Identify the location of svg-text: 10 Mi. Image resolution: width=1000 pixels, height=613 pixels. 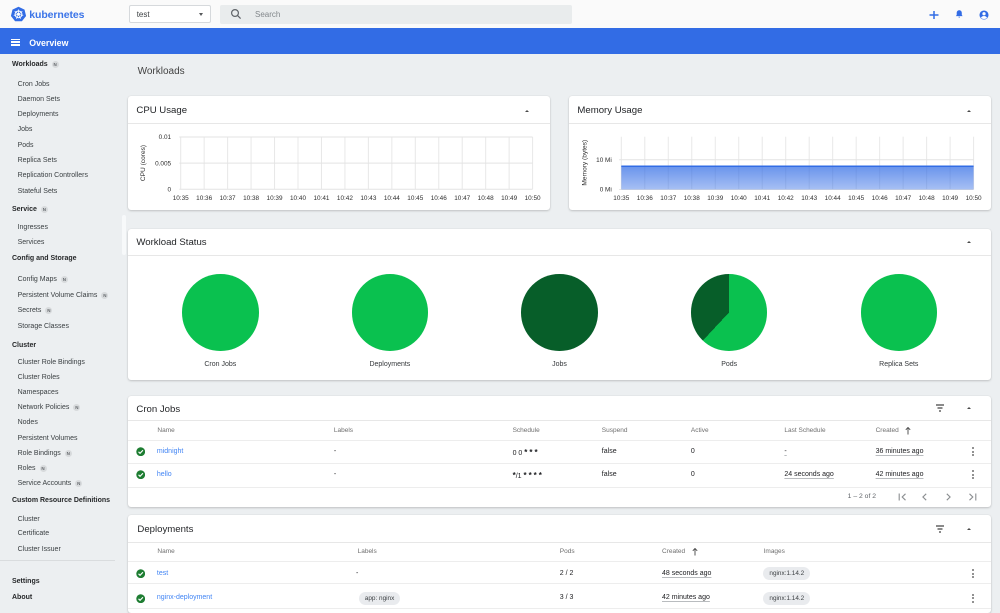
(604, 160).